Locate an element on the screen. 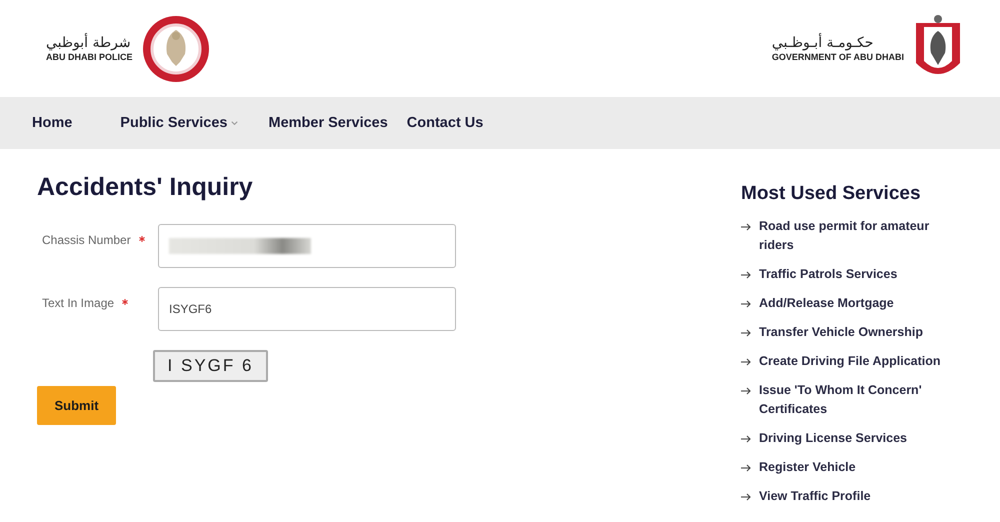 Image resolution: width=1000 pixels, height=522 pixels. input-field is located at coordinates (307, 246).